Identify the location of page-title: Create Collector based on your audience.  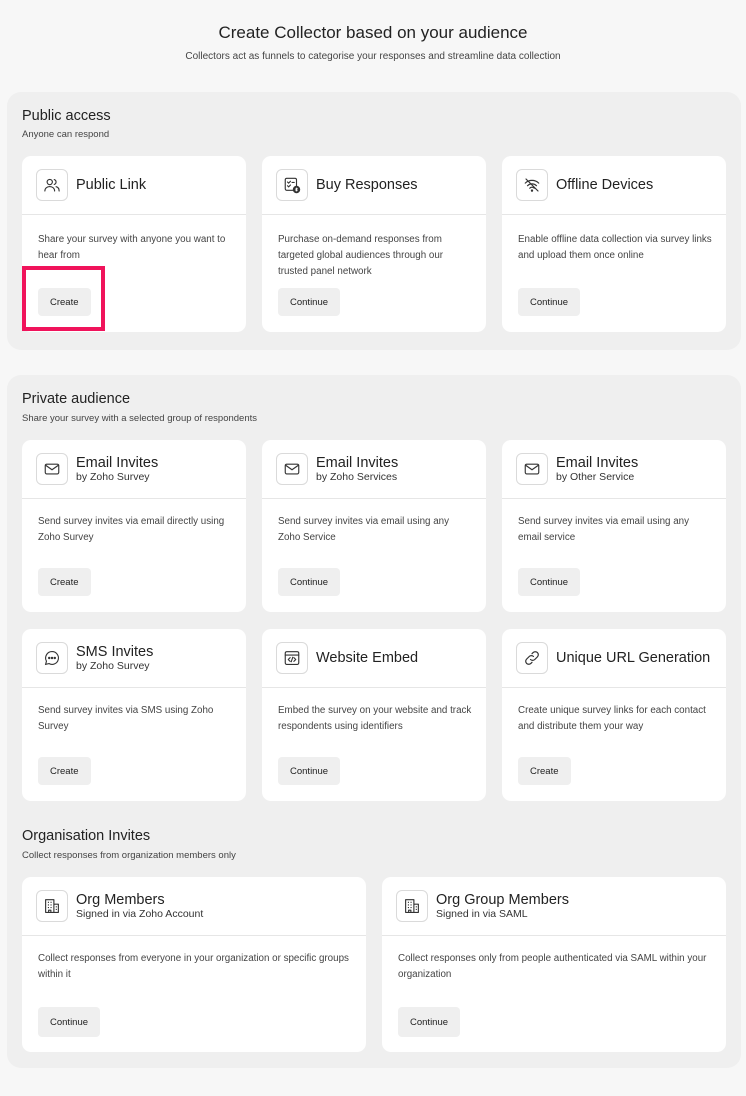
(373, 32).